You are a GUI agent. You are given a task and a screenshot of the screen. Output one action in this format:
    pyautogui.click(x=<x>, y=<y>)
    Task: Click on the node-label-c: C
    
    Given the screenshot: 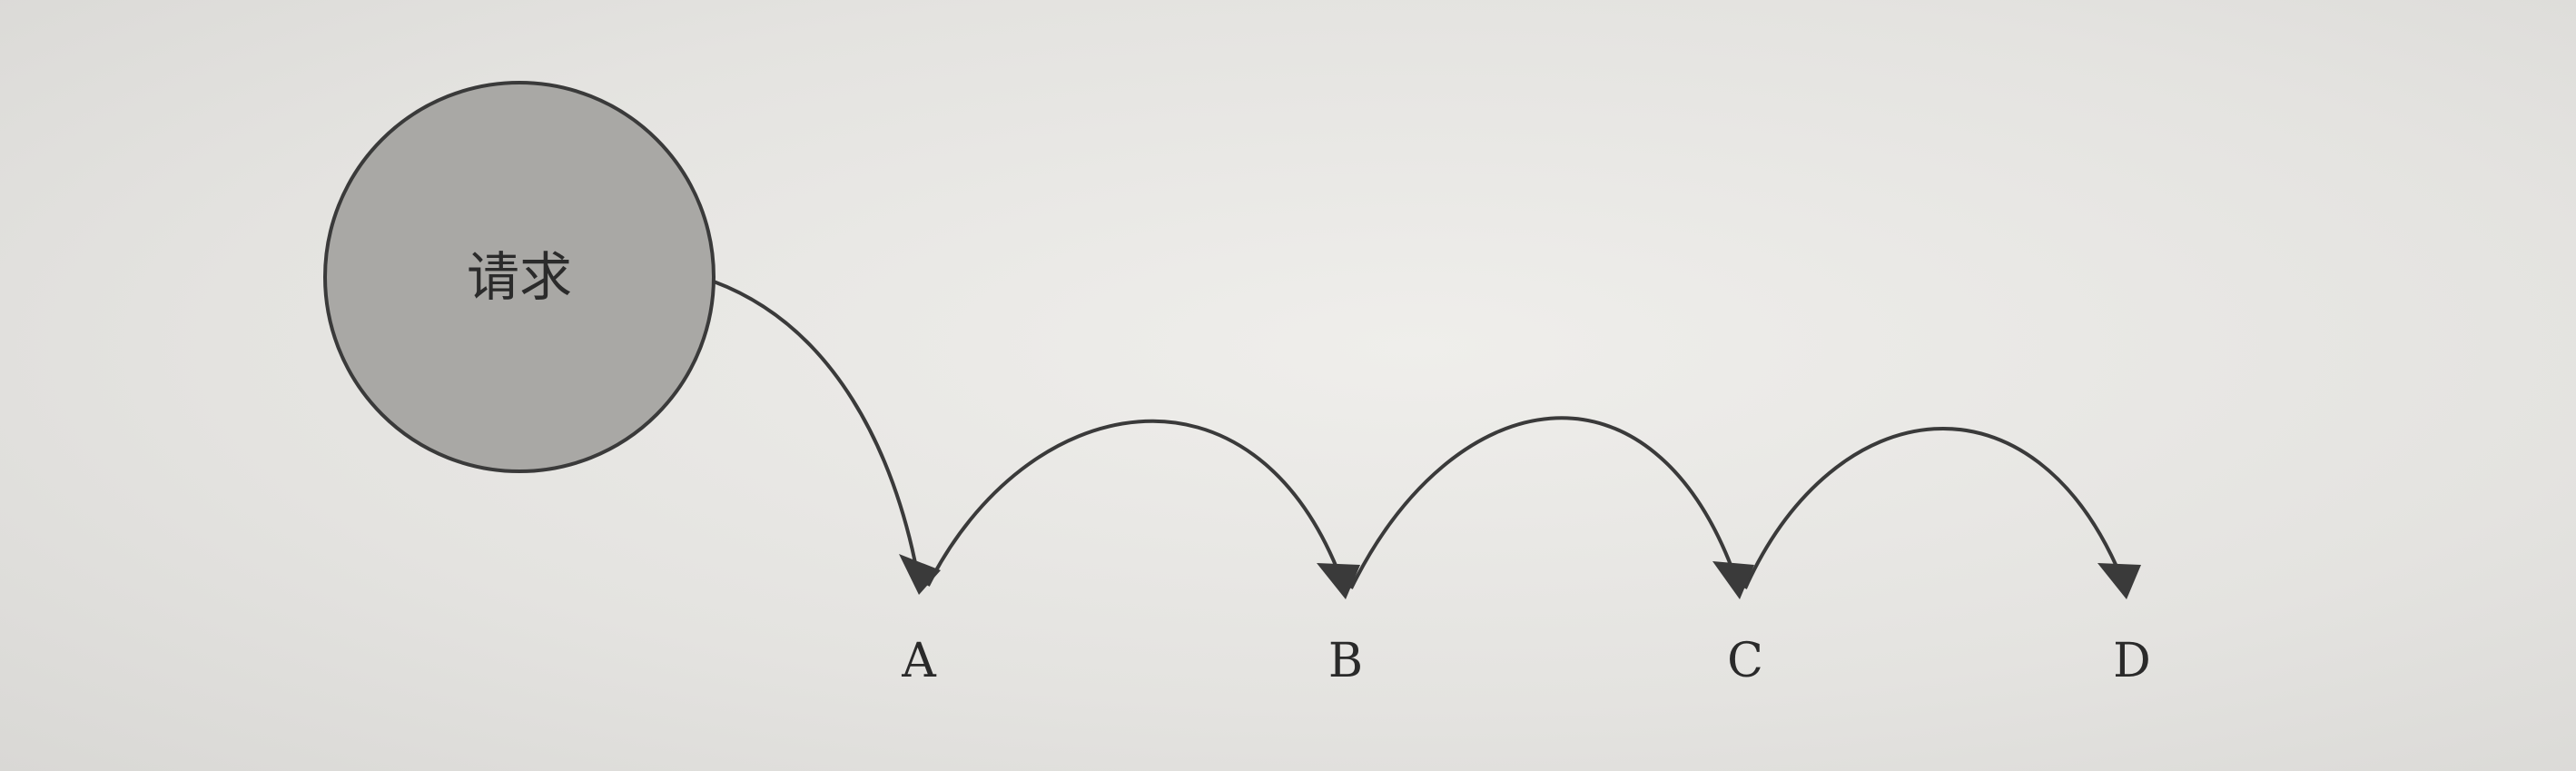 What is the action you would take?
    pyautogui.click(x=1745, y=661)
    